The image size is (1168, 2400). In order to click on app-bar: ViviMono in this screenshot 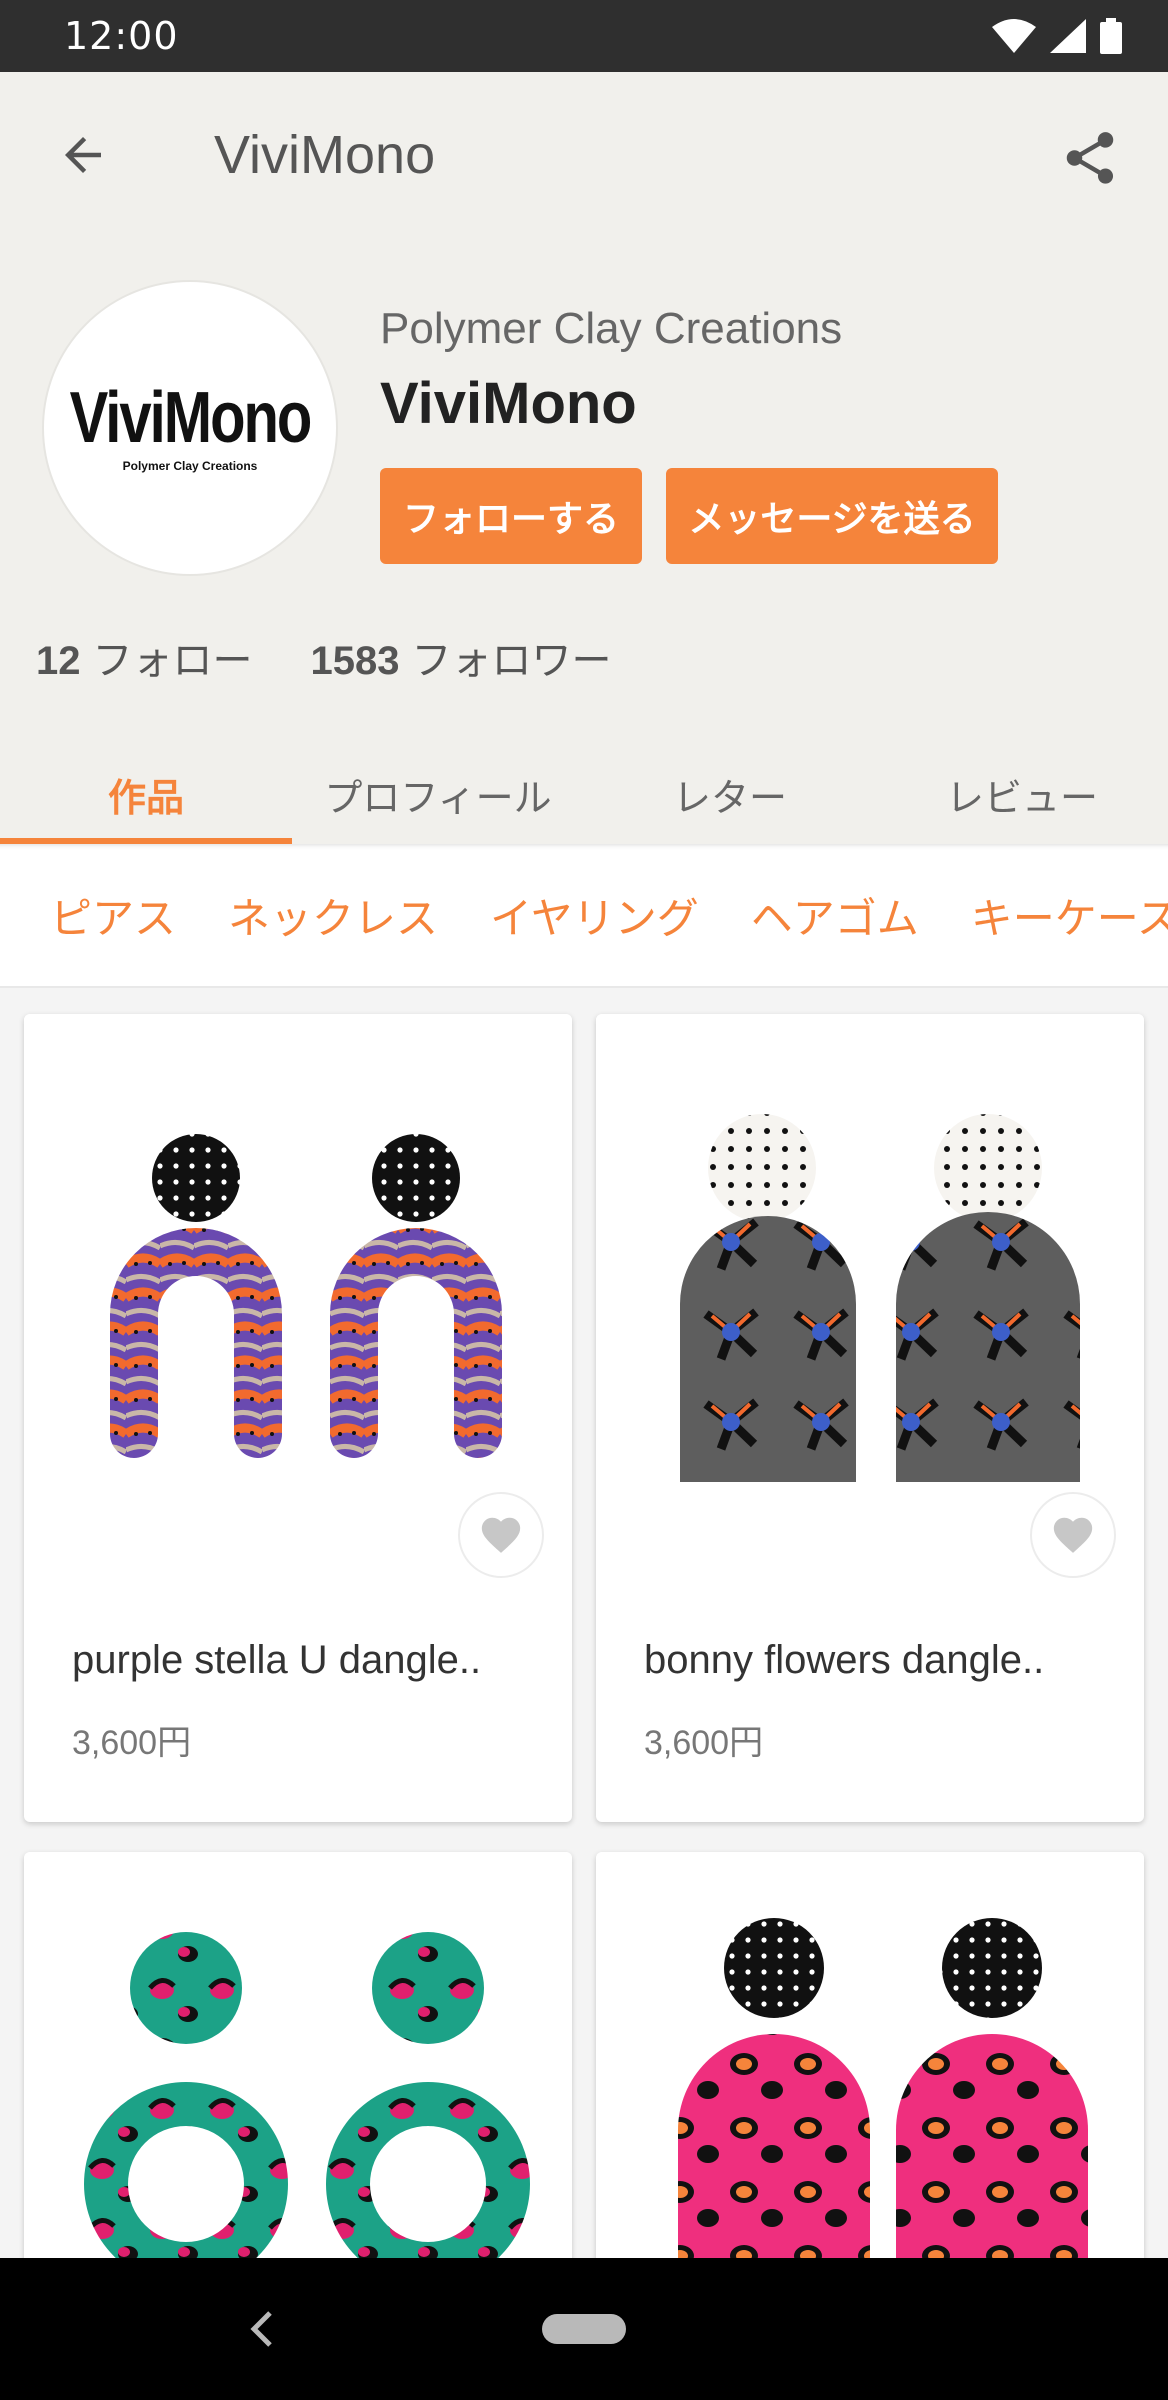, I will do `click(584, 156)`.